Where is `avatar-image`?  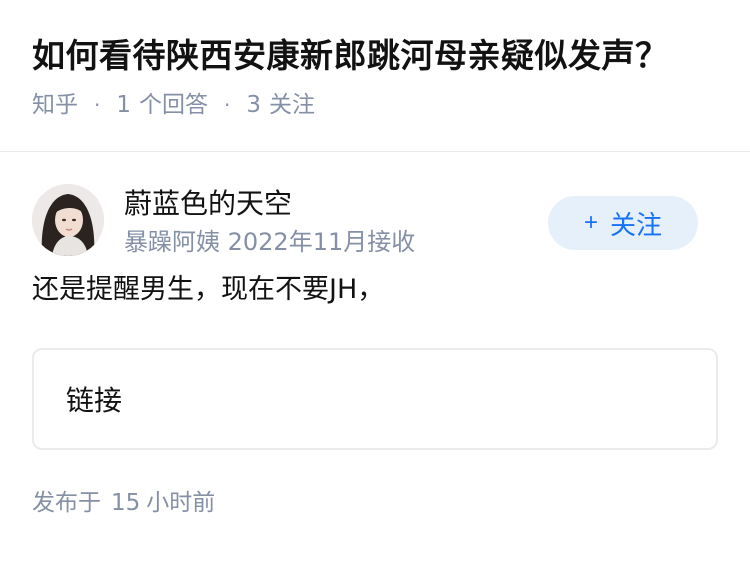
avatar-image is located at coordinates (68, 220).